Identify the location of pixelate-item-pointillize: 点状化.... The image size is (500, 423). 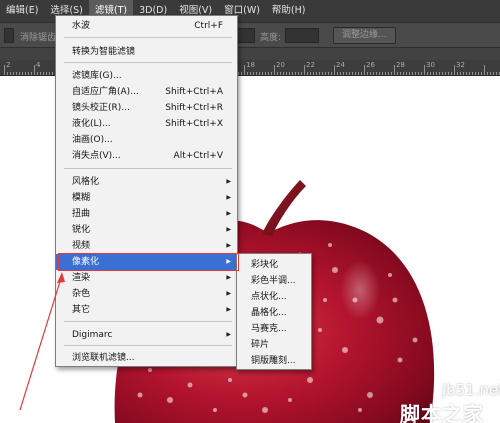
(274, 297).